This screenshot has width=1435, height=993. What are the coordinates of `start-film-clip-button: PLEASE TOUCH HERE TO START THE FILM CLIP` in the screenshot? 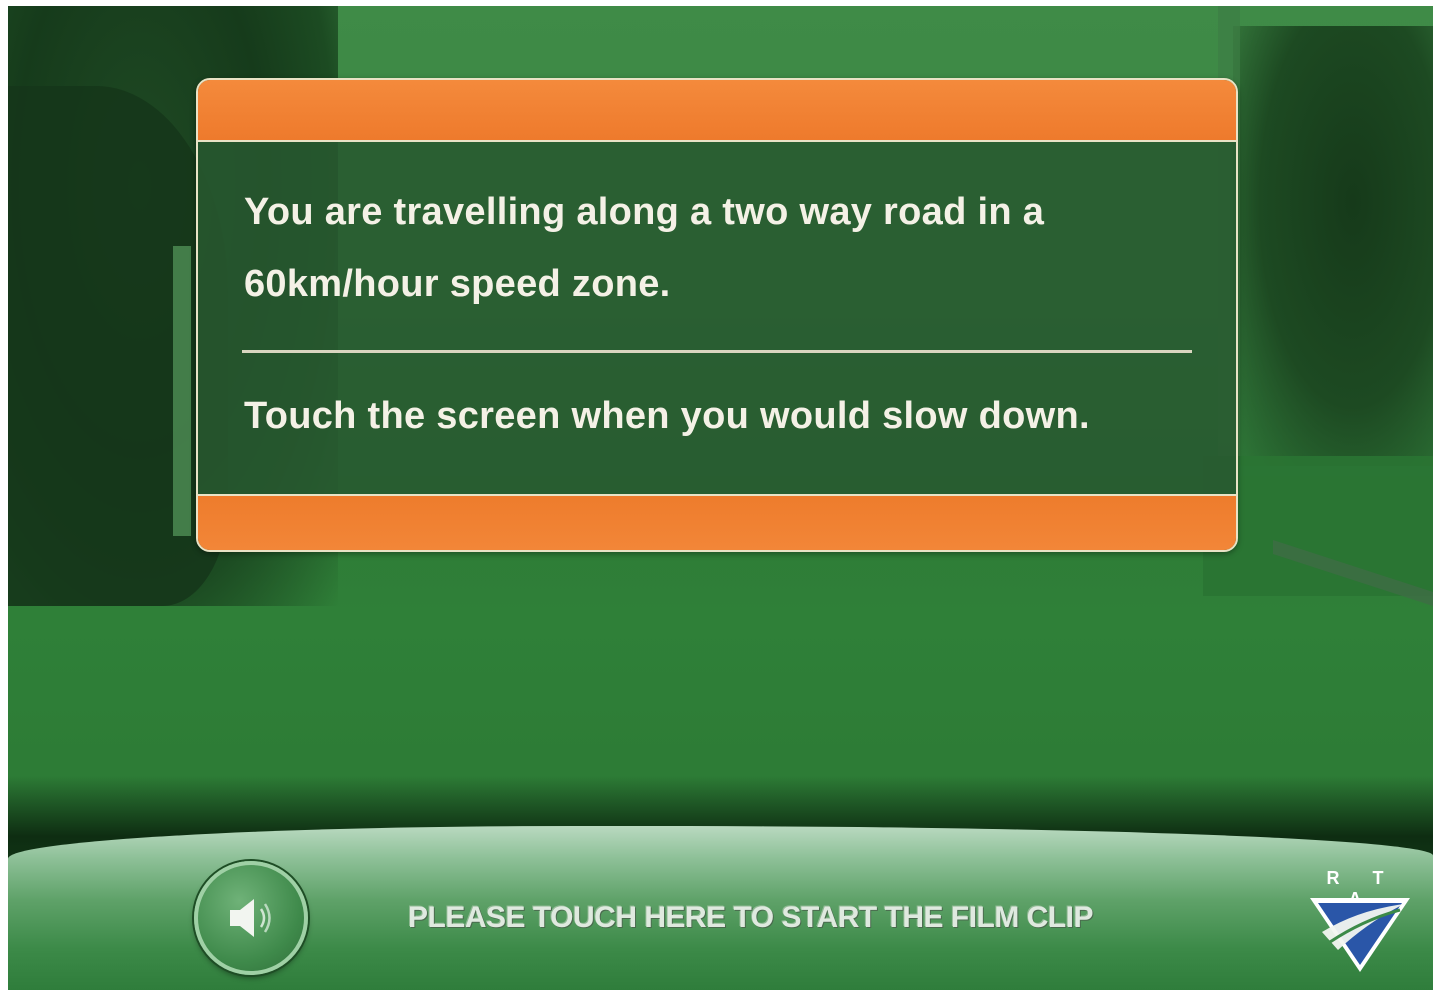 It's located at (808, 923).